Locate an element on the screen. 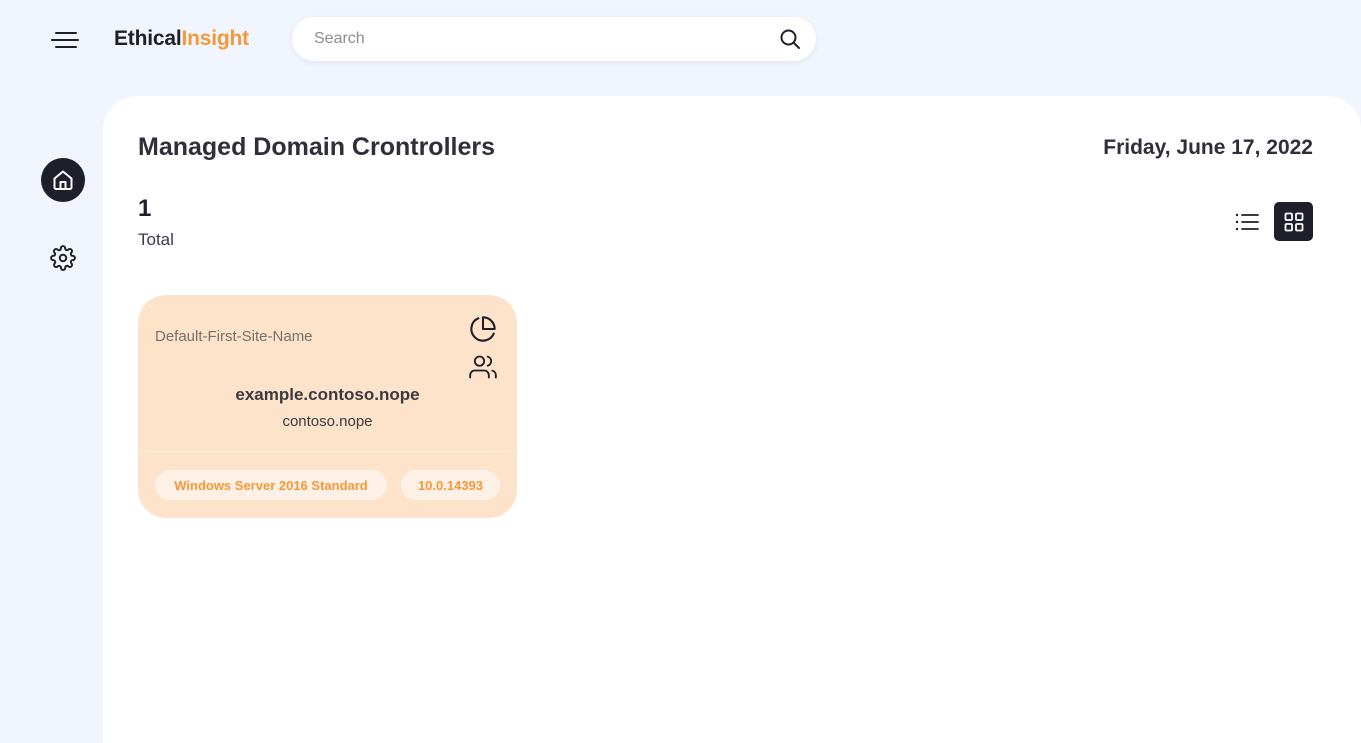  home-icon is located at coordinates (63, 180).